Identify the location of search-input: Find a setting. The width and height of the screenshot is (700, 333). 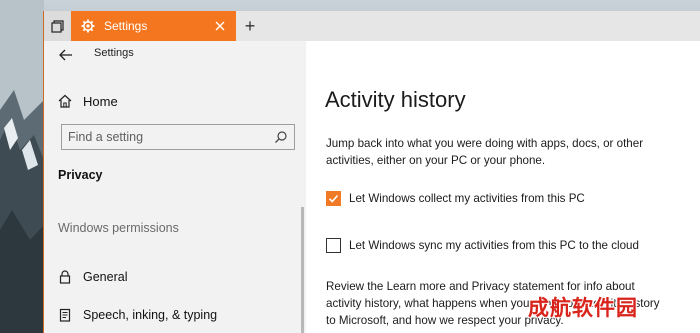
(178, 137).